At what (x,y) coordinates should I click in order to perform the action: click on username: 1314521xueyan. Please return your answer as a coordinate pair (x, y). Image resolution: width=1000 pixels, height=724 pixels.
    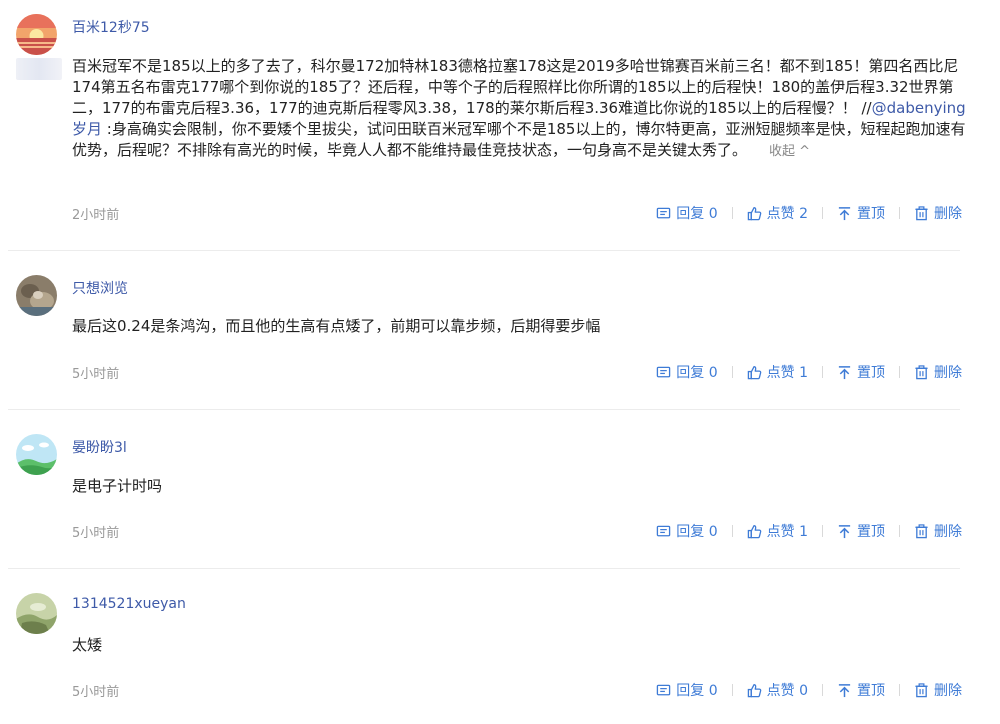
    Looking at the image, I should click on (129, 604).